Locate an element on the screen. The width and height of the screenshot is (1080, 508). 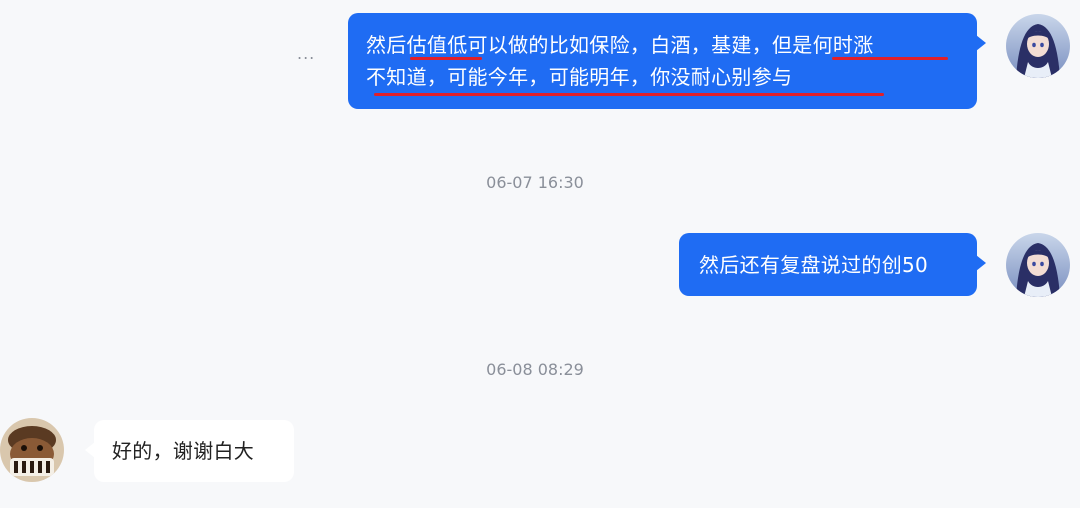
message-text-line-1: 然后估值低可以做的比如保险，白酒，基建，但是何时涨 is located at coordinates (620, 45).